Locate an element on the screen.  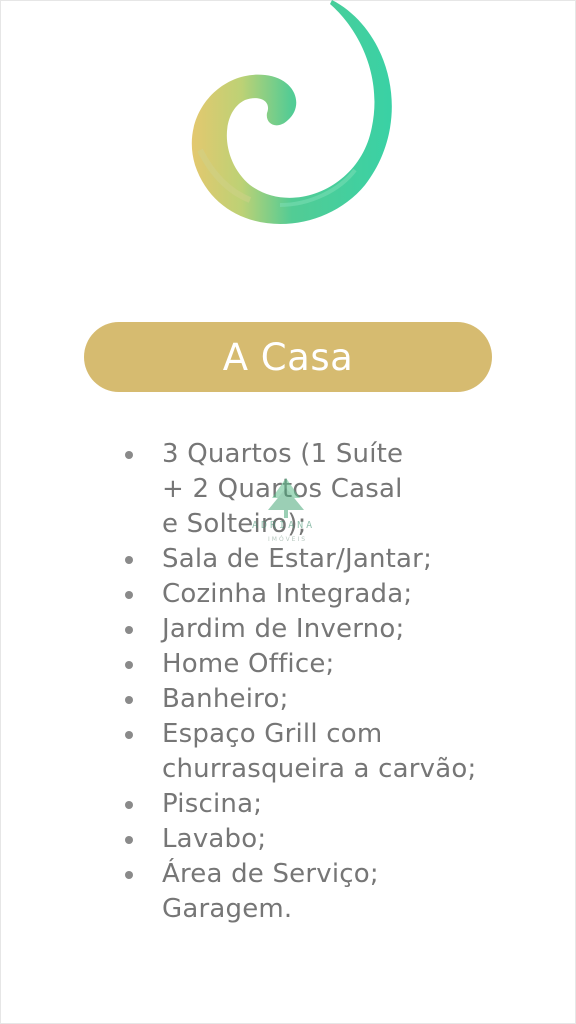
feature-text: Cozinha Integrada; is located at coordinates (287, 594).